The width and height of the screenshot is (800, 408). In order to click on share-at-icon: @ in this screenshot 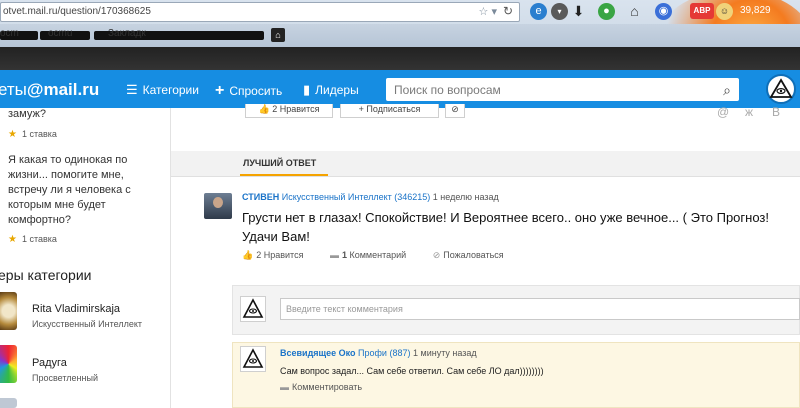, I will do `click(723, 112)`.